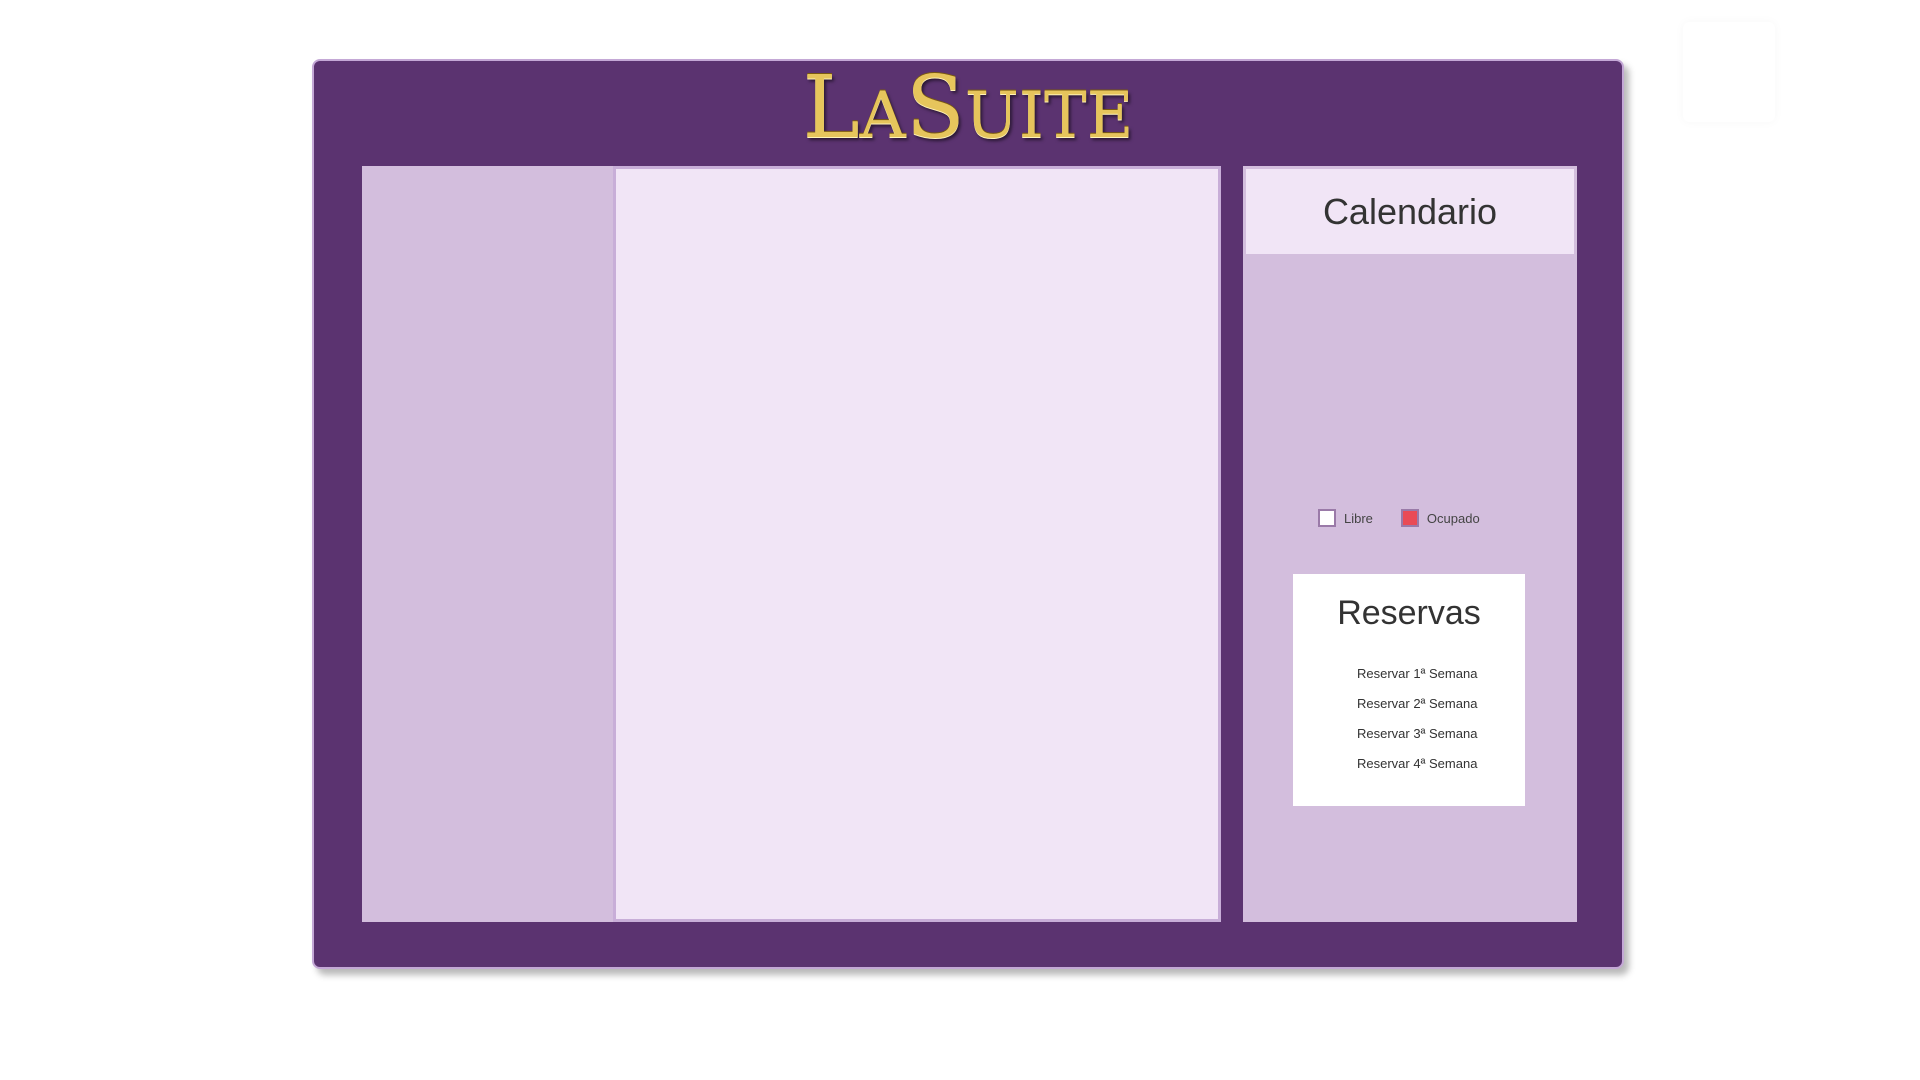 This screenshot has width=1920, height=1080. What do you see at coordinates (1409, 518) in the screenshot?
I see `legend-swatch-ocupado` at bounding box center [1409, 518].